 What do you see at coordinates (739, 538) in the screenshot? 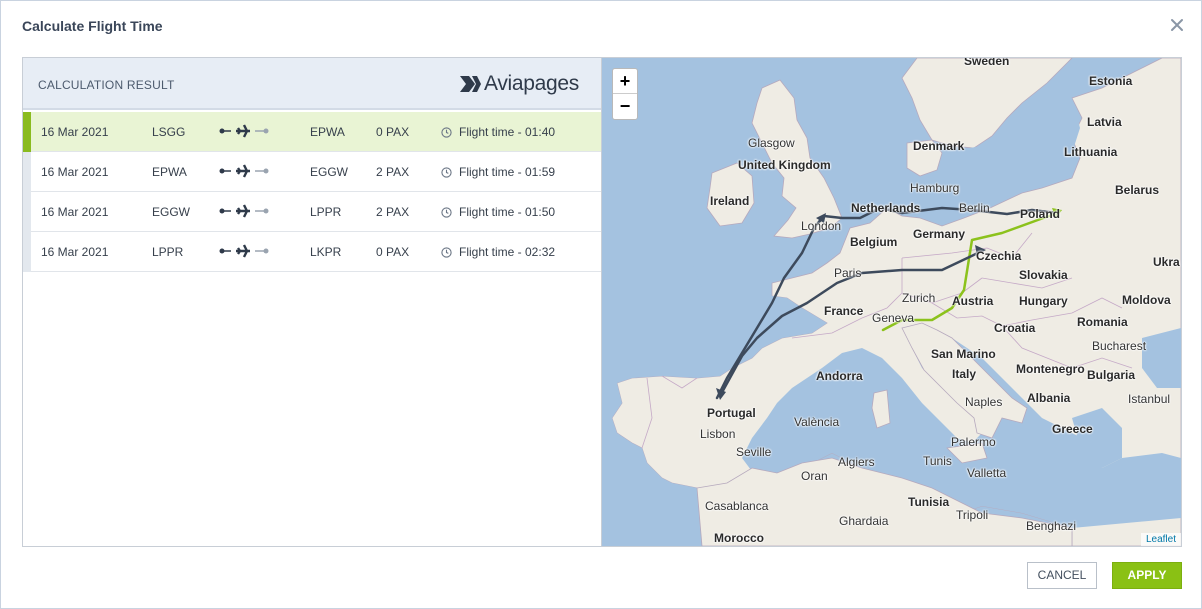
I see `map-label: Morocco` at bounding box center [739, 538].